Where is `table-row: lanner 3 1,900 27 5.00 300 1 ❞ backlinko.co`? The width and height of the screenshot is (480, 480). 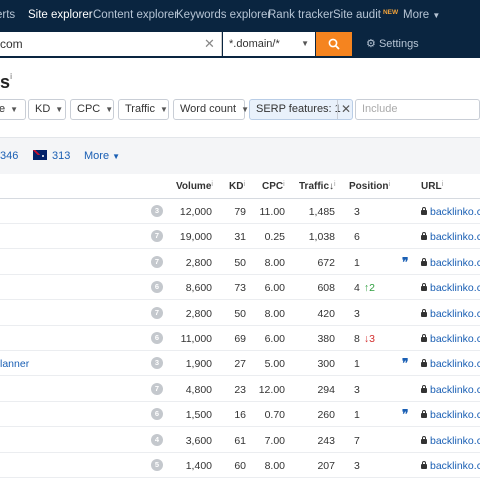
table-row: lanner 3 1,900 27 5.00 300 1 ❞ backlinko.co is located at coordinates (240, 364).